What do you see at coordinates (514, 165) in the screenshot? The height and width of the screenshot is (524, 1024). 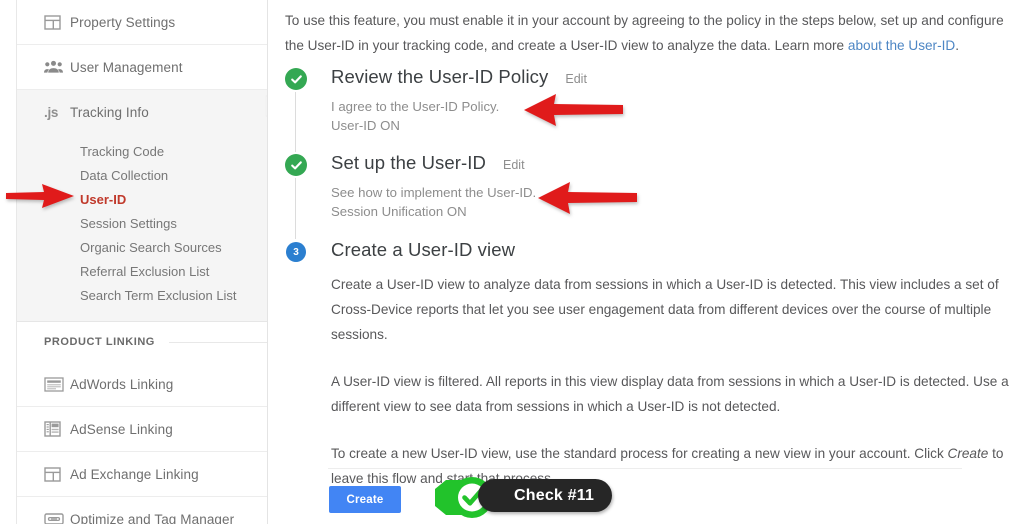 I see `step-2-edit-link: Edit` at bounding box center [514, 165].